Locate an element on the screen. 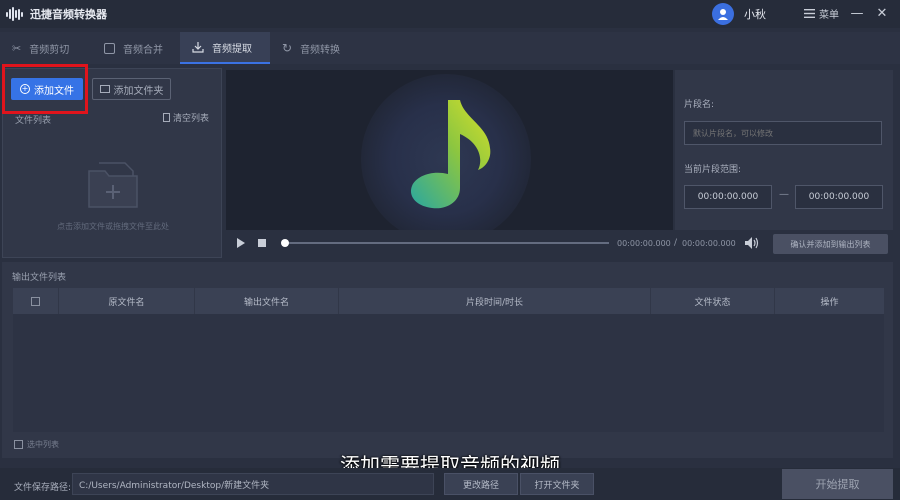  scissors-icon: ✂ is located at coordinates (17, 48).